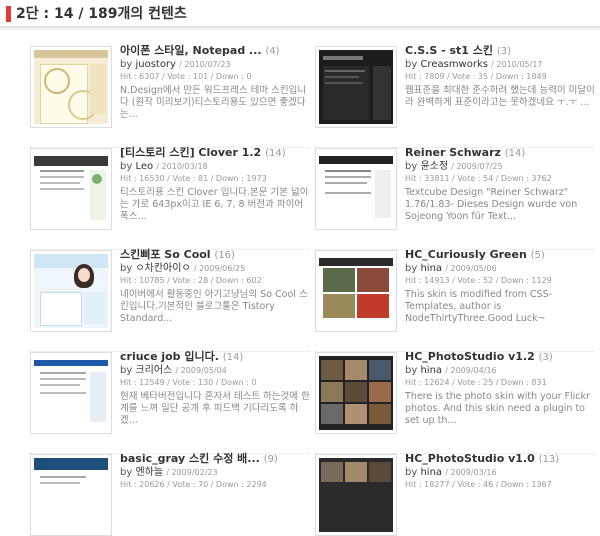 The height and width of the screenshot is (536, 600). What do you see at coordinates (453, 152) in the screenshot?
I see `skin-title: Reiner Schwarz` at bounding box center [453, 152].